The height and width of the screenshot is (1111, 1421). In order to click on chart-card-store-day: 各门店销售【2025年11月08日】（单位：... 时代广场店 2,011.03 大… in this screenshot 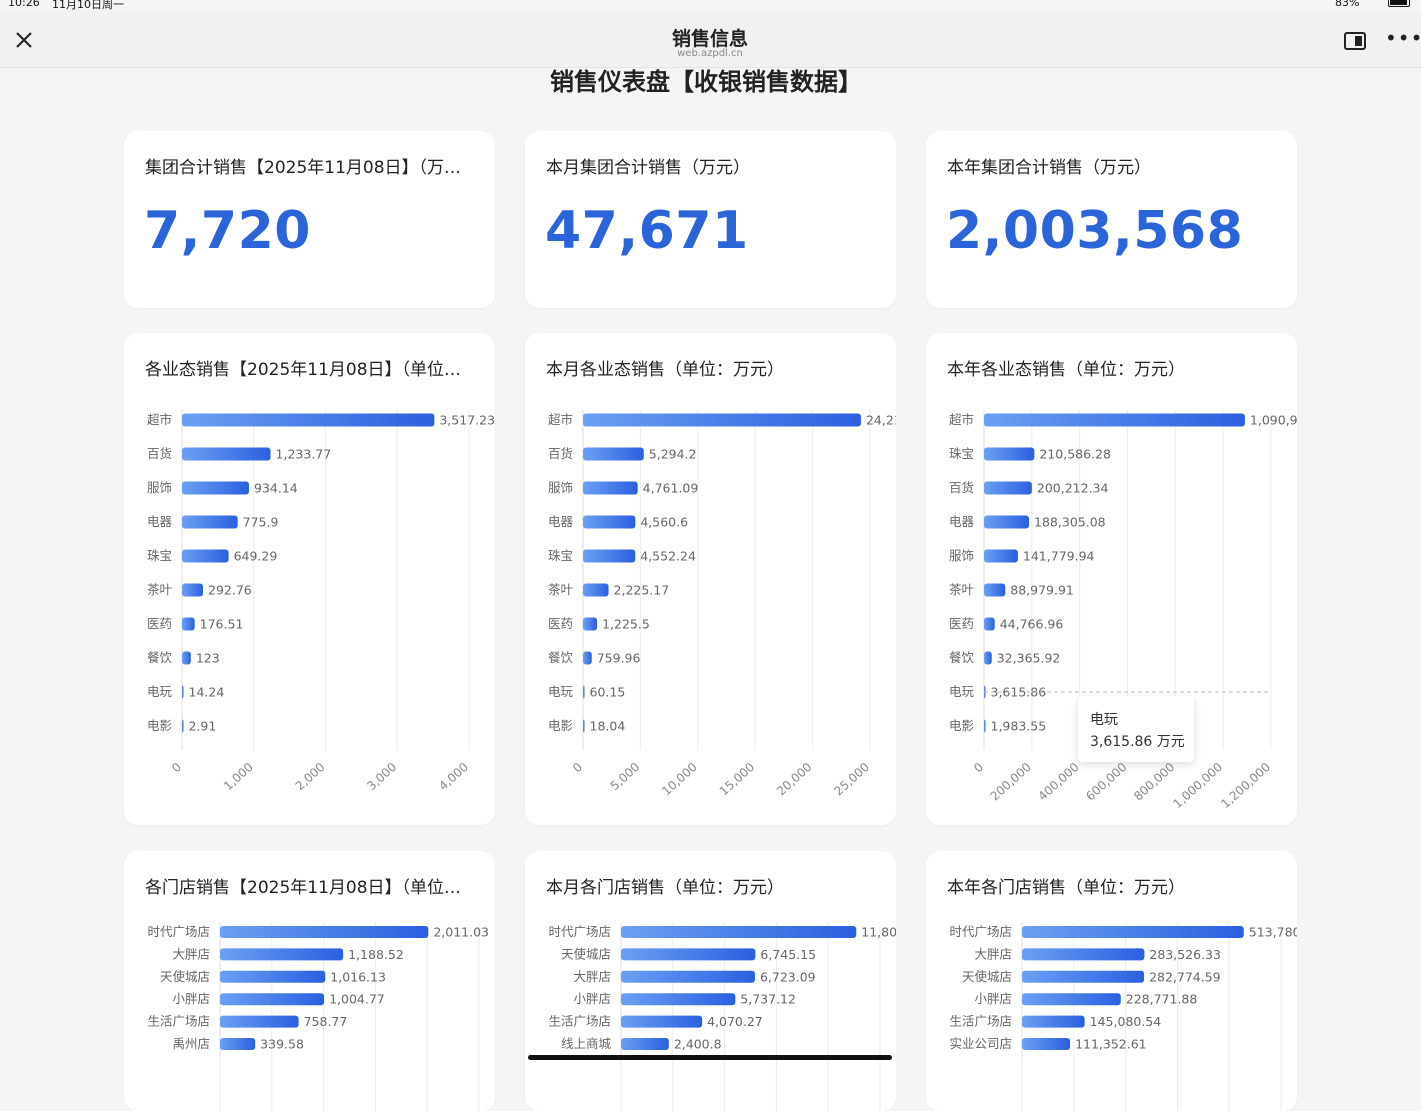, I will do `click(309, 981)`.